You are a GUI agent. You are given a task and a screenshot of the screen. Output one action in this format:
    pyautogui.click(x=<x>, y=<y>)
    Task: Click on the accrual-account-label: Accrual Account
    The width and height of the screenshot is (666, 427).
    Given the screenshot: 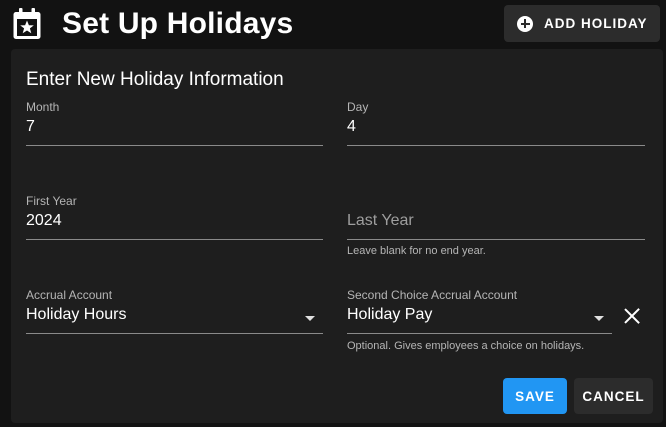 What is the action you would take?
    pyautogui.click(x=69, y=295)
    